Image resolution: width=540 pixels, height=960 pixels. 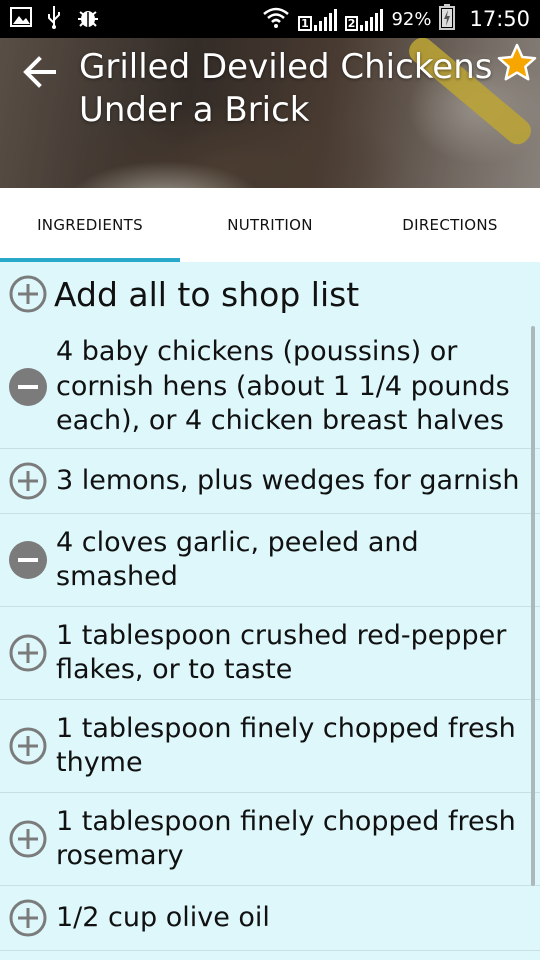 I want to click on usb-icon, so click(x=54, y=19).